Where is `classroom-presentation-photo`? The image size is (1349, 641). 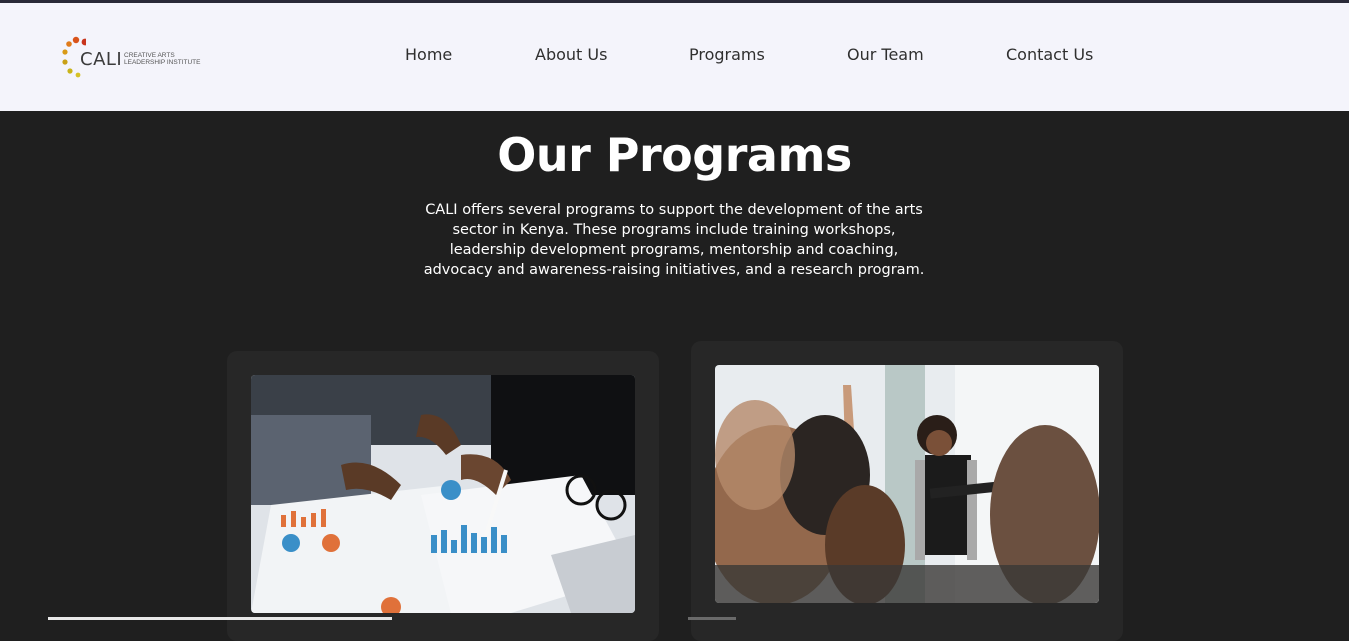
classroom-presentation-photo is located at coordinates (907, 484).